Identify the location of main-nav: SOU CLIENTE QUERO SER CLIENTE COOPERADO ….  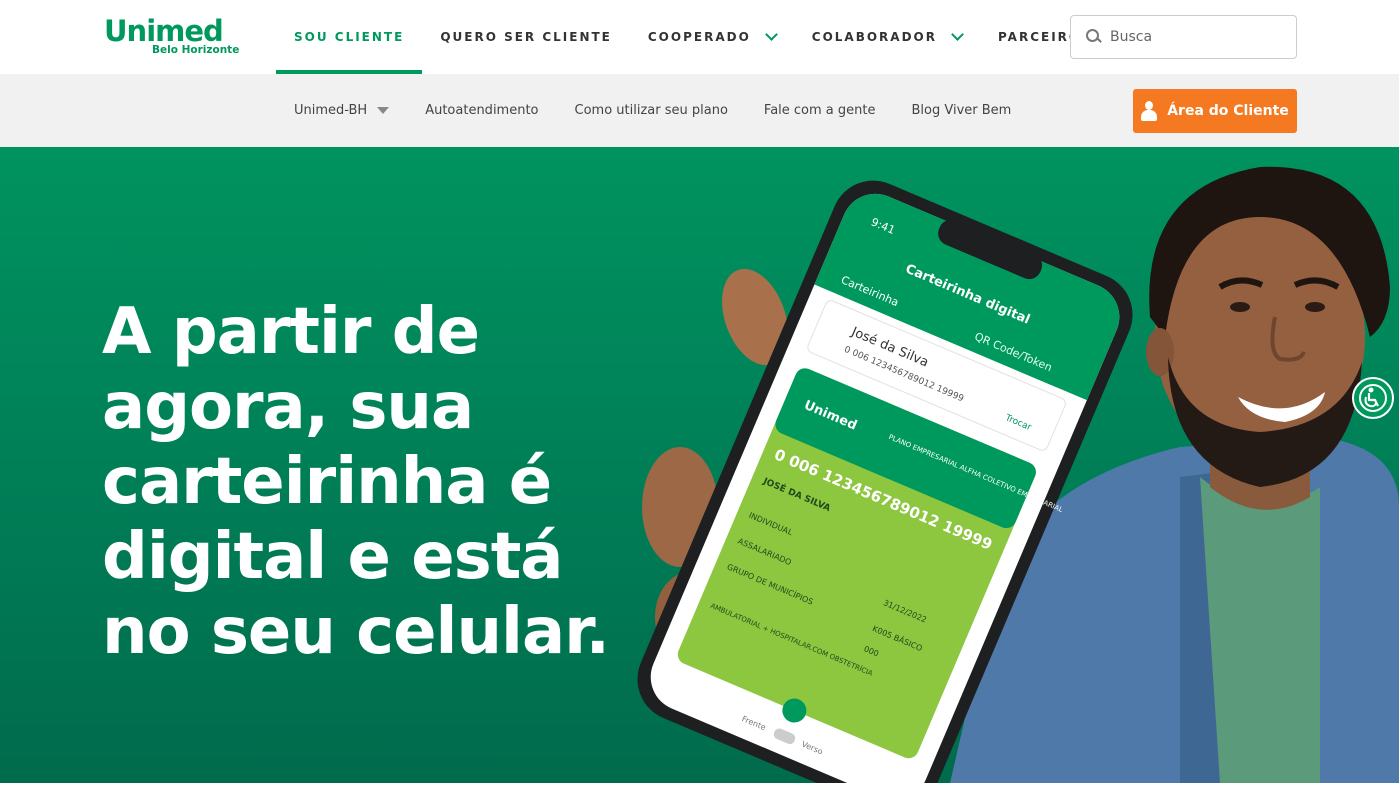
(705, 37).